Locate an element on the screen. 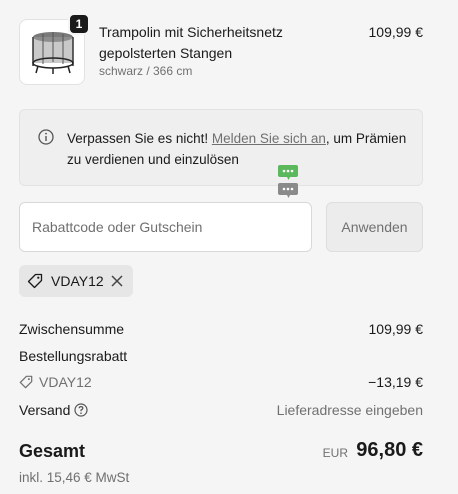 The image size is (458, 494). close-icon is located at coordinates (117, 281).